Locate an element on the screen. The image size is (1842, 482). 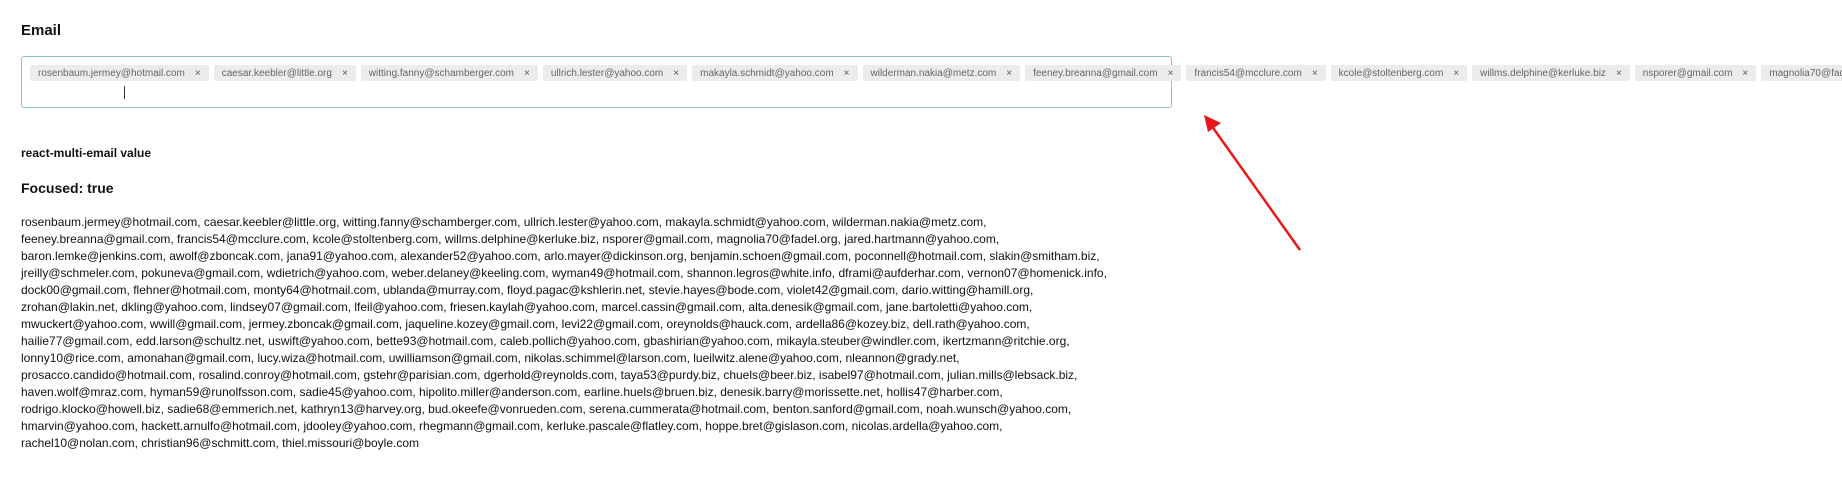
email-tag: caesar.keebler@little.org × is located at coordinates (284, 73).